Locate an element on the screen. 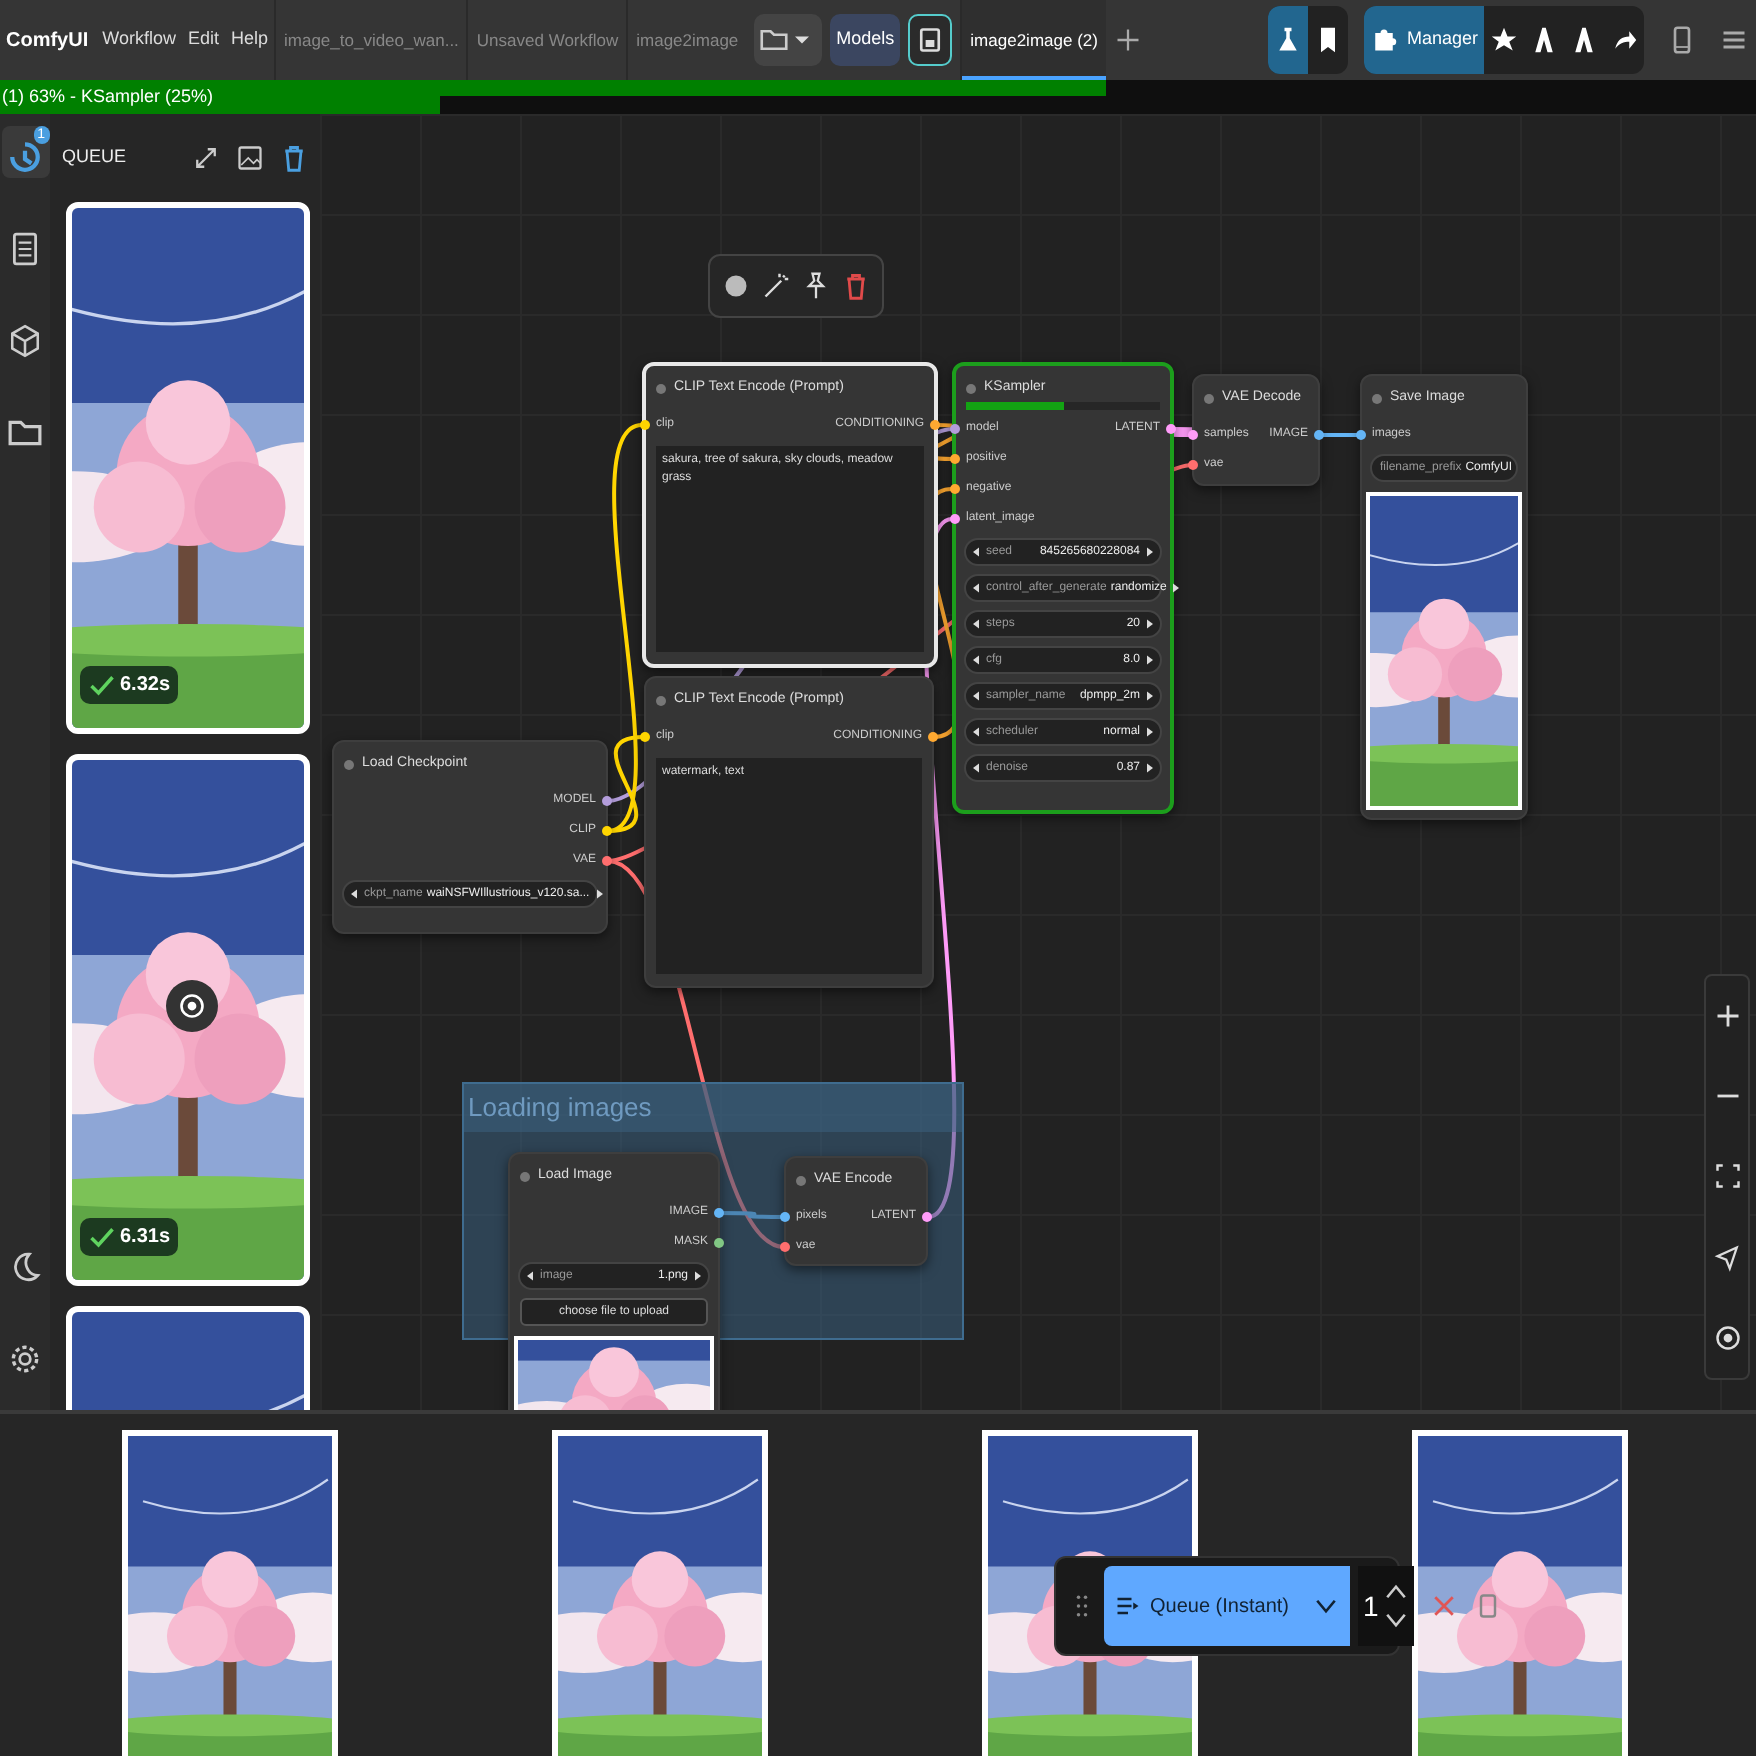 The image size is (1756, 1756). run-time: 6.32s is located at coordinates (145, 686).